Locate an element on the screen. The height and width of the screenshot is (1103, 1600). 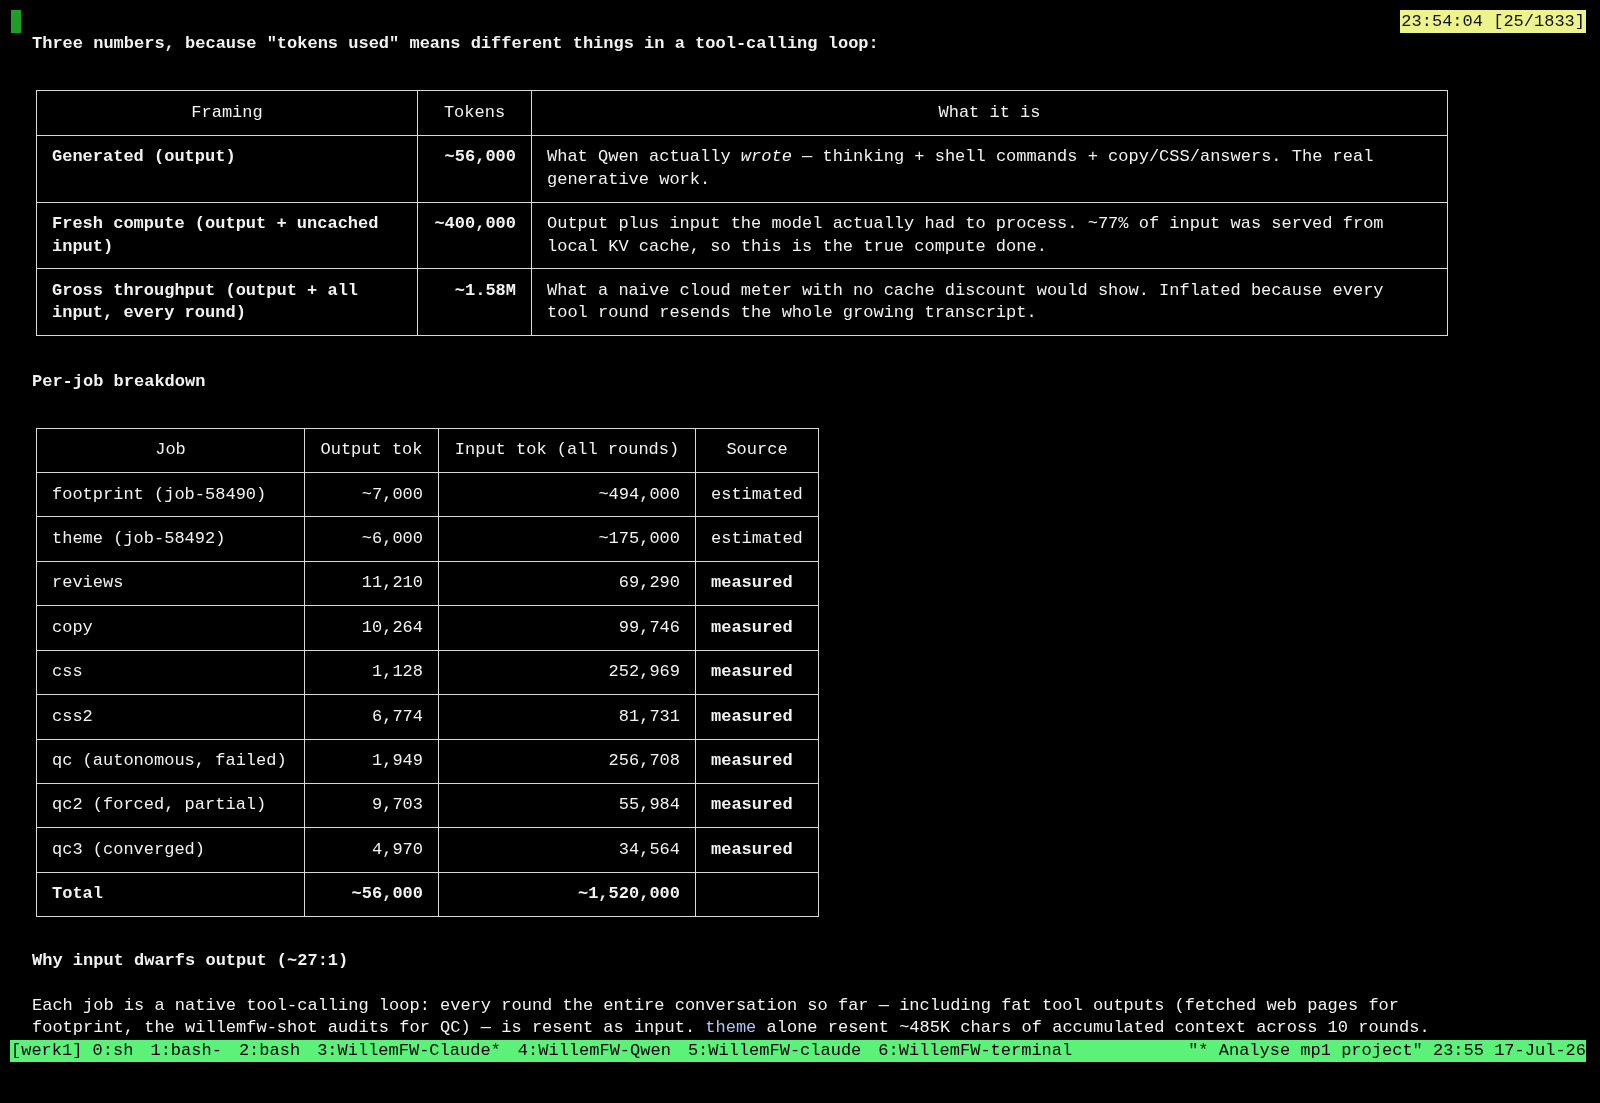
column-header: What it is is located at coordinates (989, 113).